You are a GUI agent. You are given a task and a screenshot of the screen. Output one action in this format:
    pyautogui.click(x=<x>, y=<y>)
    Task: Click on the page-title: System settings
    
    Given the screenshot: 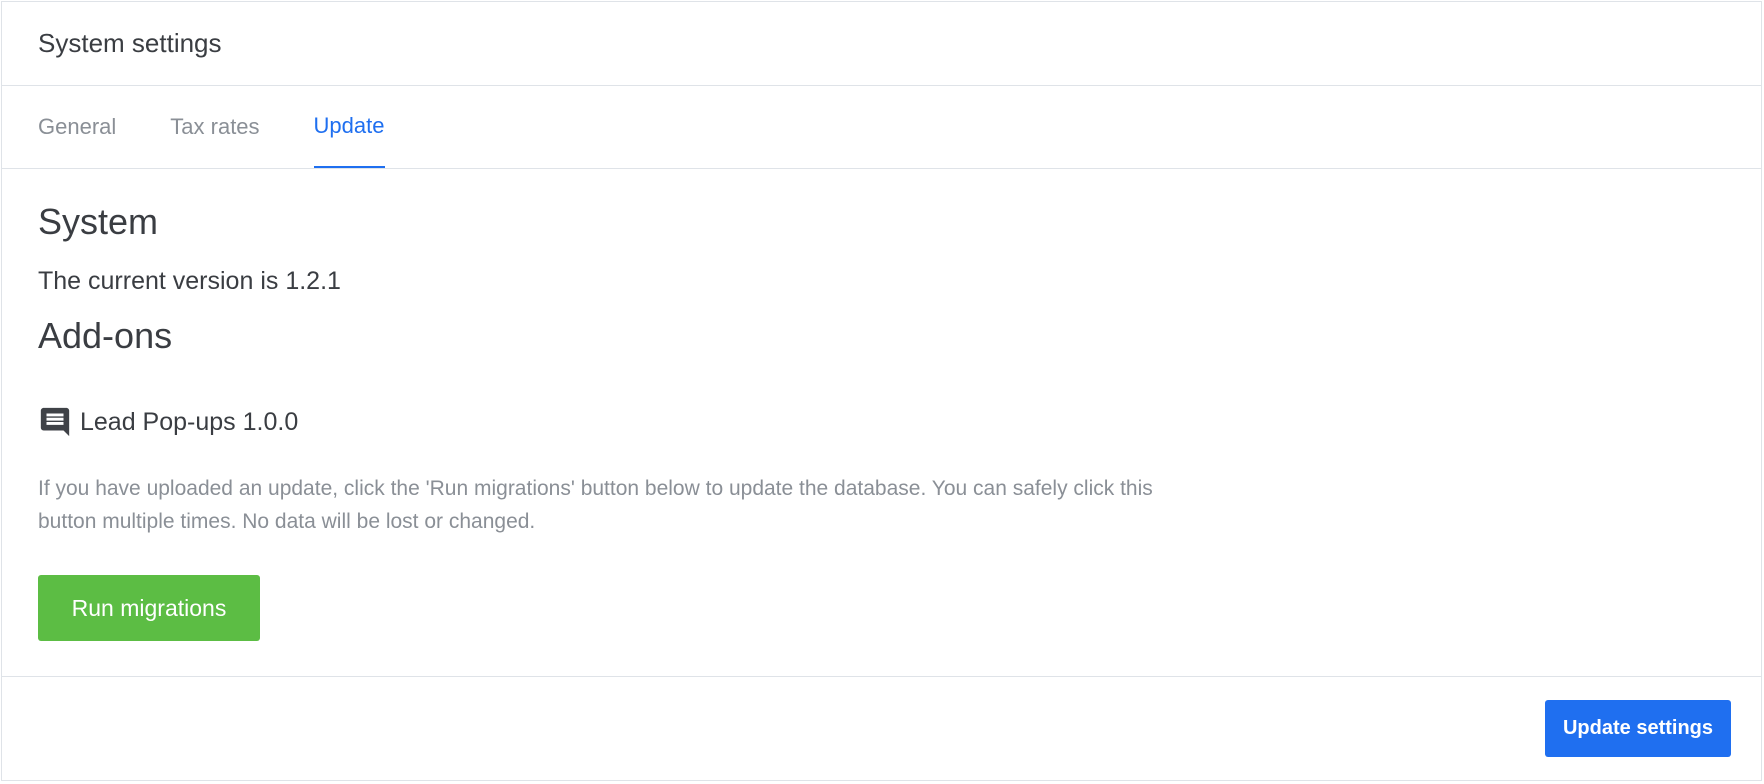 What is the action you would take?
    pyautogui.click(x=130, y=43)
    